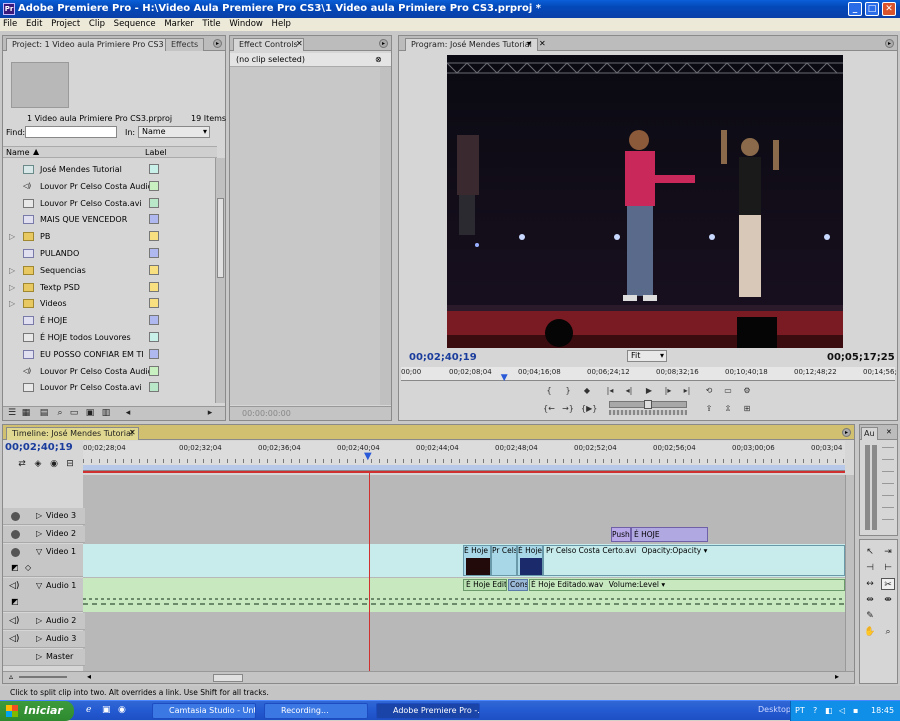  I want to click on eye-icon, so click(15, 552).